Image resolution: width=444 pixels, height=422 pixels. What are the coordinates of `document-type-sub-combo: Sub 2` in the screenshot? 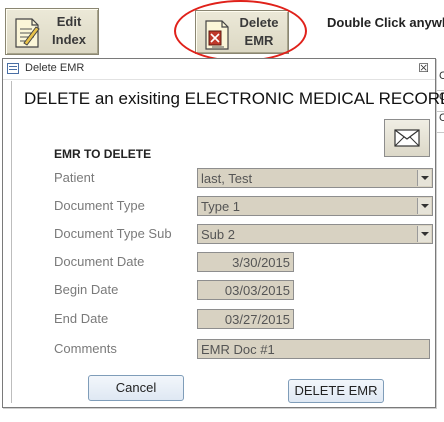 It's located at (315, 234).